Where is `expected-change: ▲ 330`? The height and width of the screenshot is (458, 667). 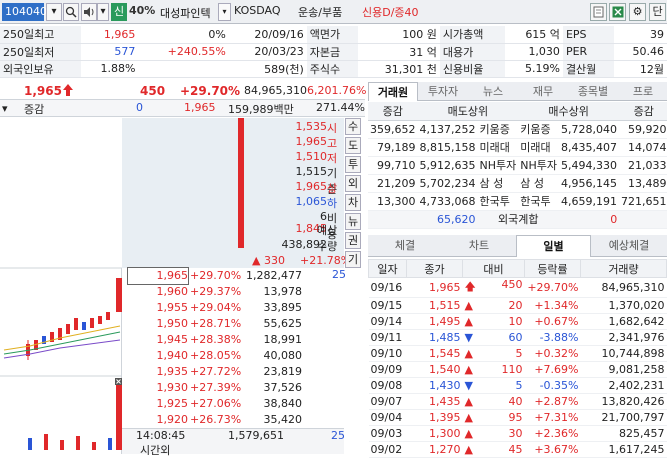
expected-change: ▲ 330 is located at coordinates (268, 260).